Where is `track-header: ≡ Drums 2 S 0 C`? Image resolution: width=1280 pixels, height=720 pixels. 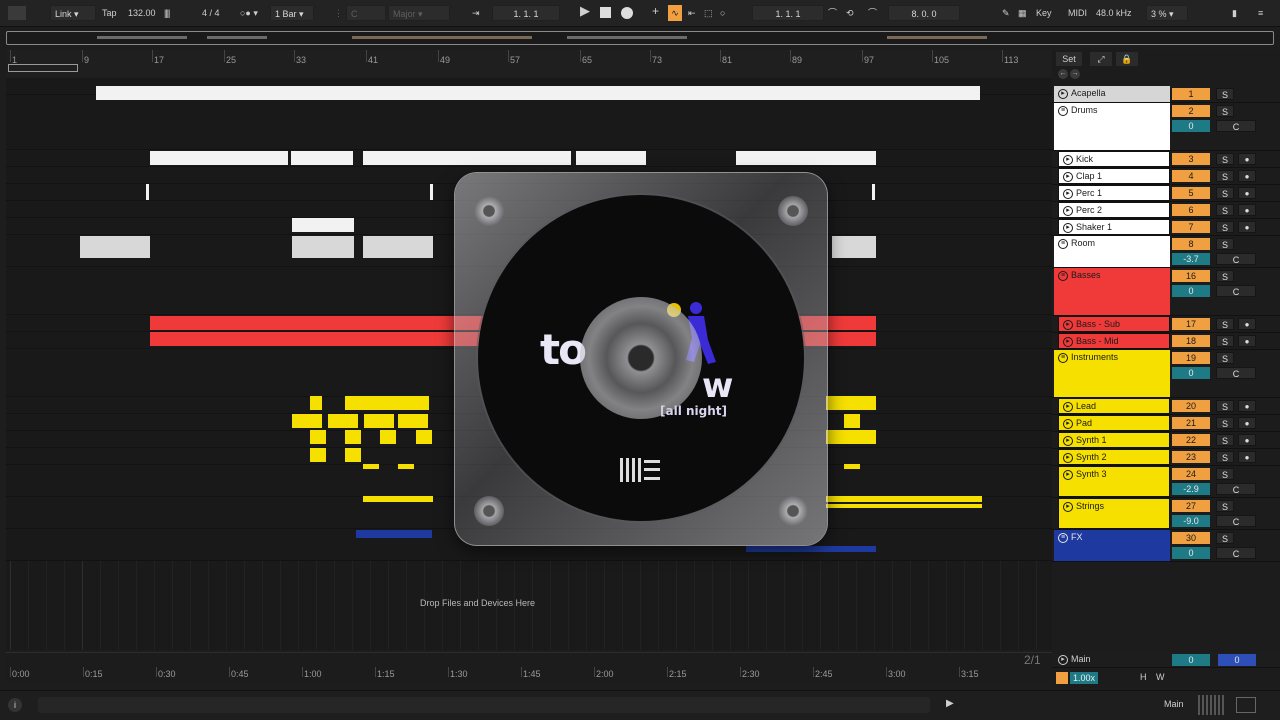
track-header: ≡ Drums 2 S 0 C is located at coordinates (1166, 127).